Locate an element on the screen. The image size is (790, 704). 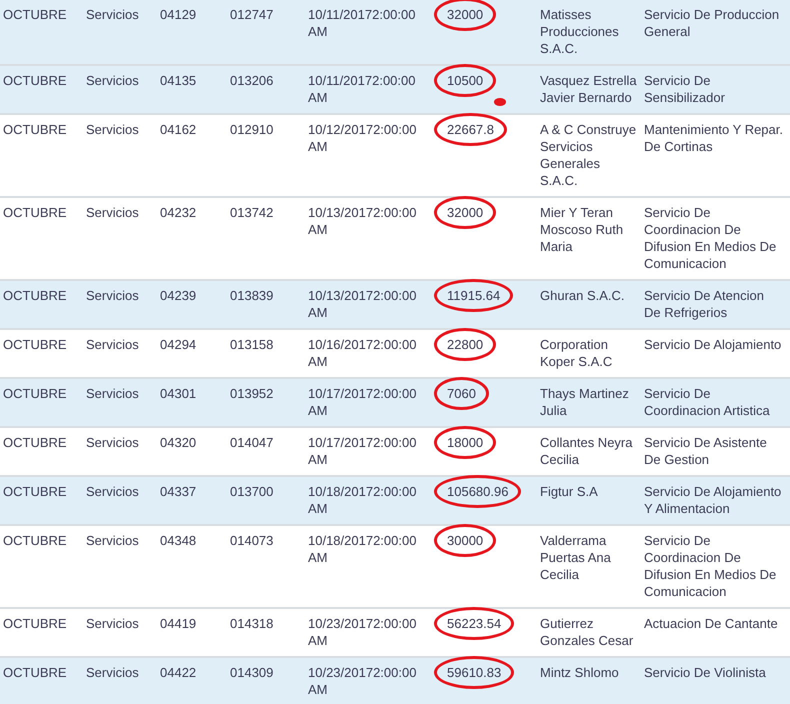
code-cell: 04348 is located at coordinates (178, 540).